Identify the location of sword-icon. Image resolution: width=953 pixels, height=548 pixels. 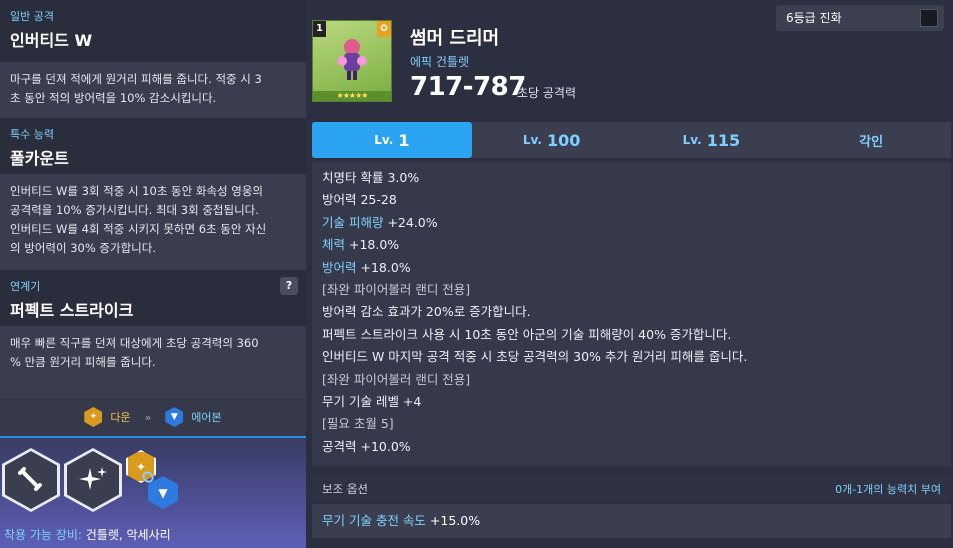
(31, 480).